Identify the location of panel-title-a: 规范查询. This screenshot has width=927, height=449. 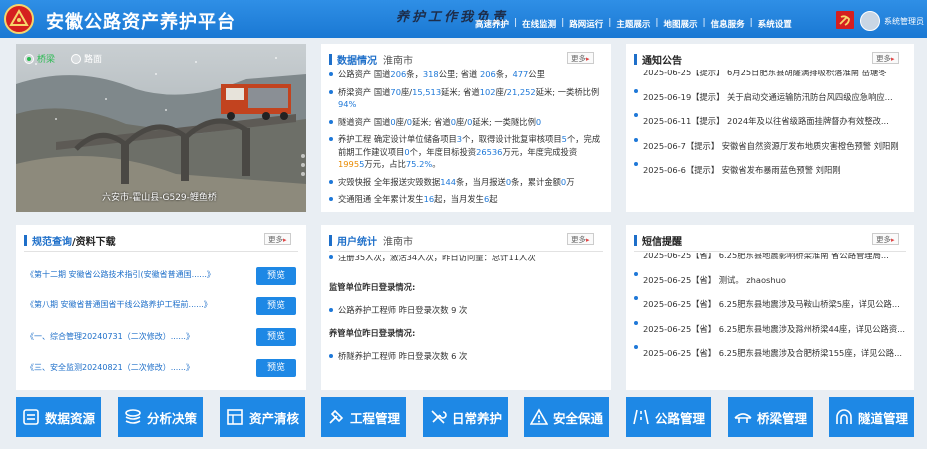
(52, 242).